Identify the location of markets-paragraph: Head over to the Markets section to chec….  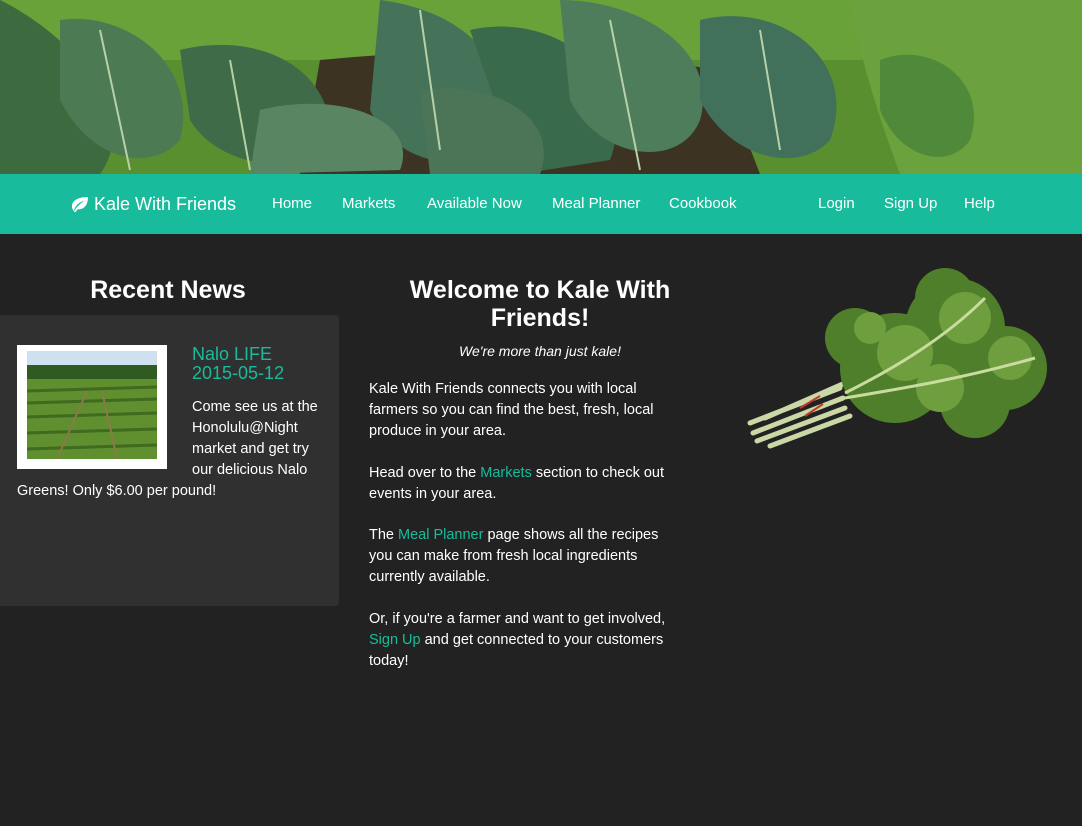
(517, 483).